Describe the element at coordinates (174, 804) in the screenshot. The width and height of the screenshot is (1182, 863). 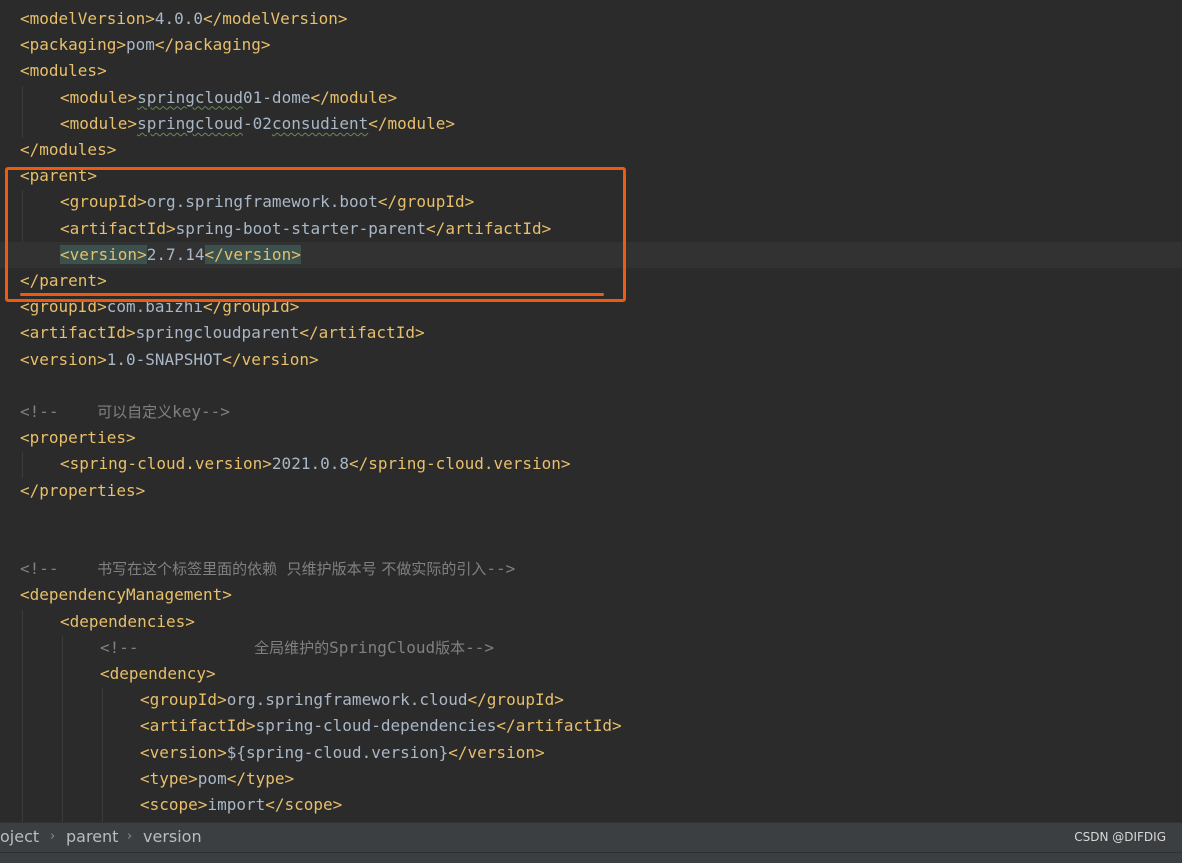
I see `xml-tag: <scope>` at that location.